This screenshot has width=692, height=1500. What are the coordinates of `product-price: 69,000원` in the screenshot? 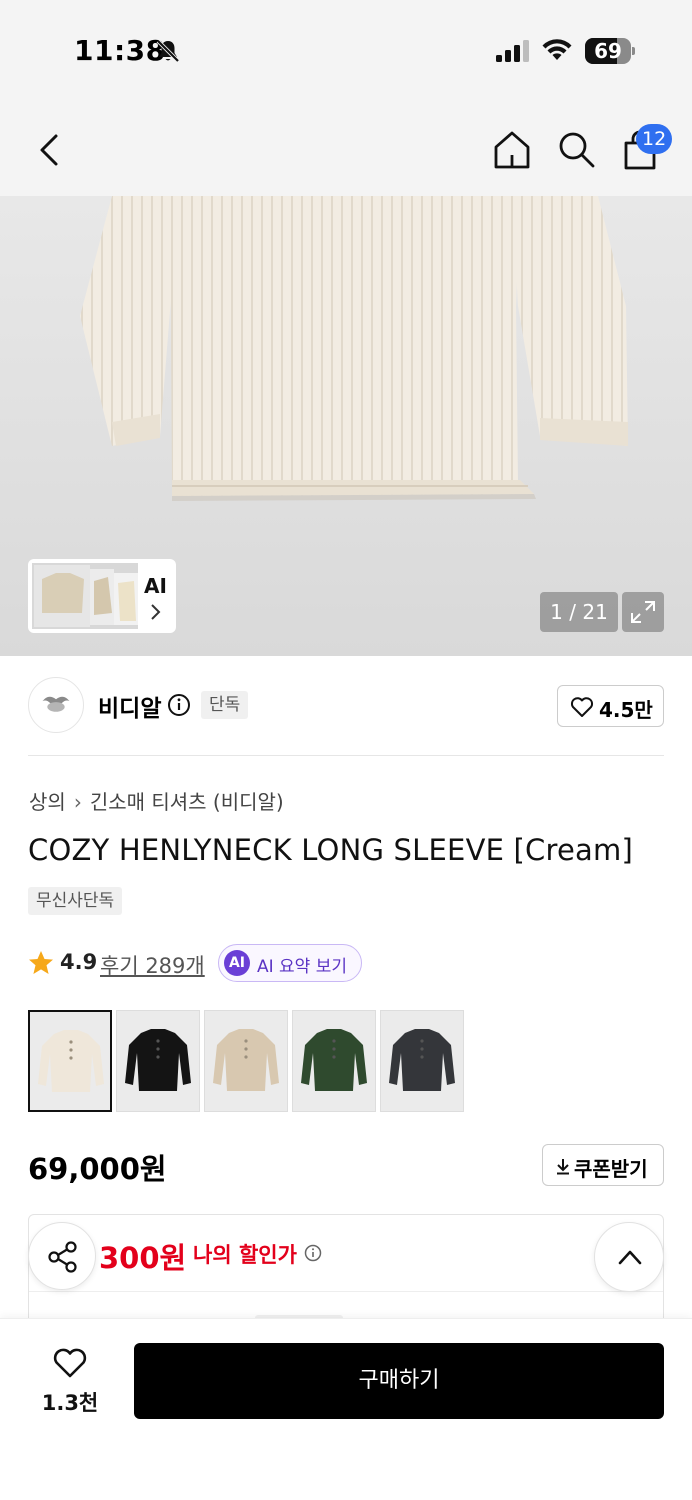 It's located at (97, 1169).